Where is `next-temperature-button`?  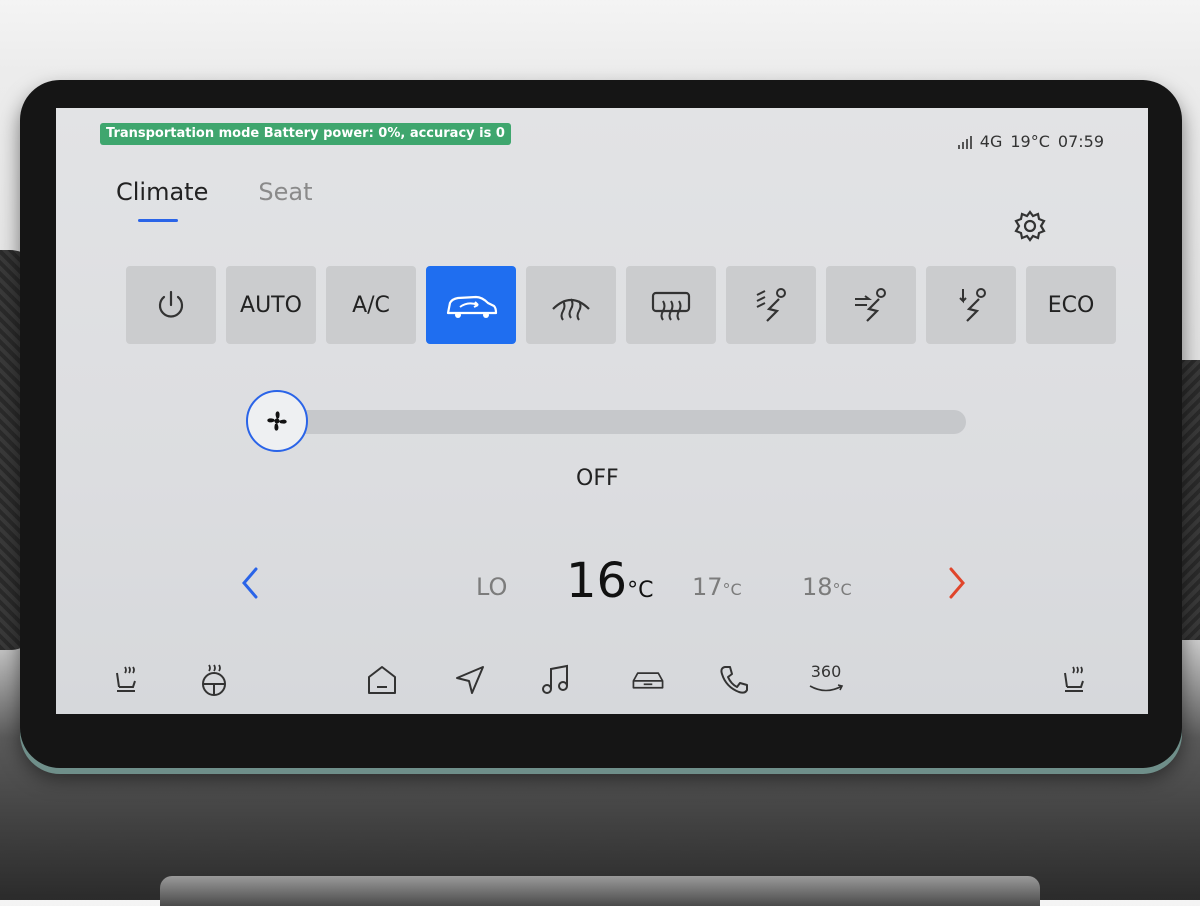 next-temperature-button is located at coordinates (956, 583).